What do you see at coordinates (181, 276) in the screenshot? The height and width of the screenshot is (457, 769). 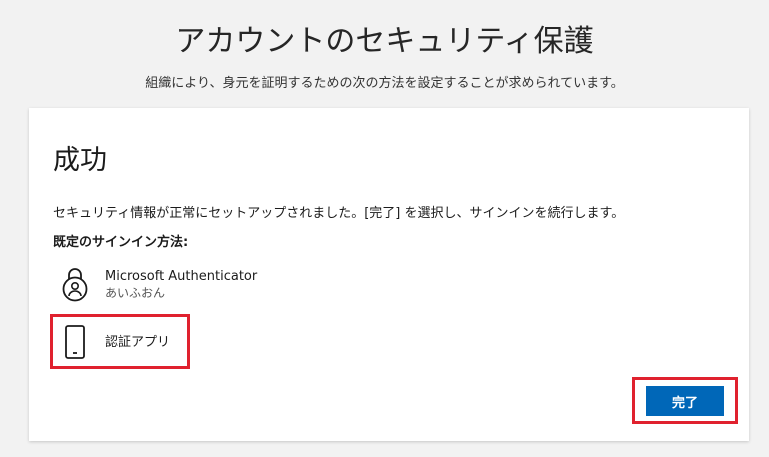 I see `method-name: Microsoft Authenticator` at bounding box center [181, 276].